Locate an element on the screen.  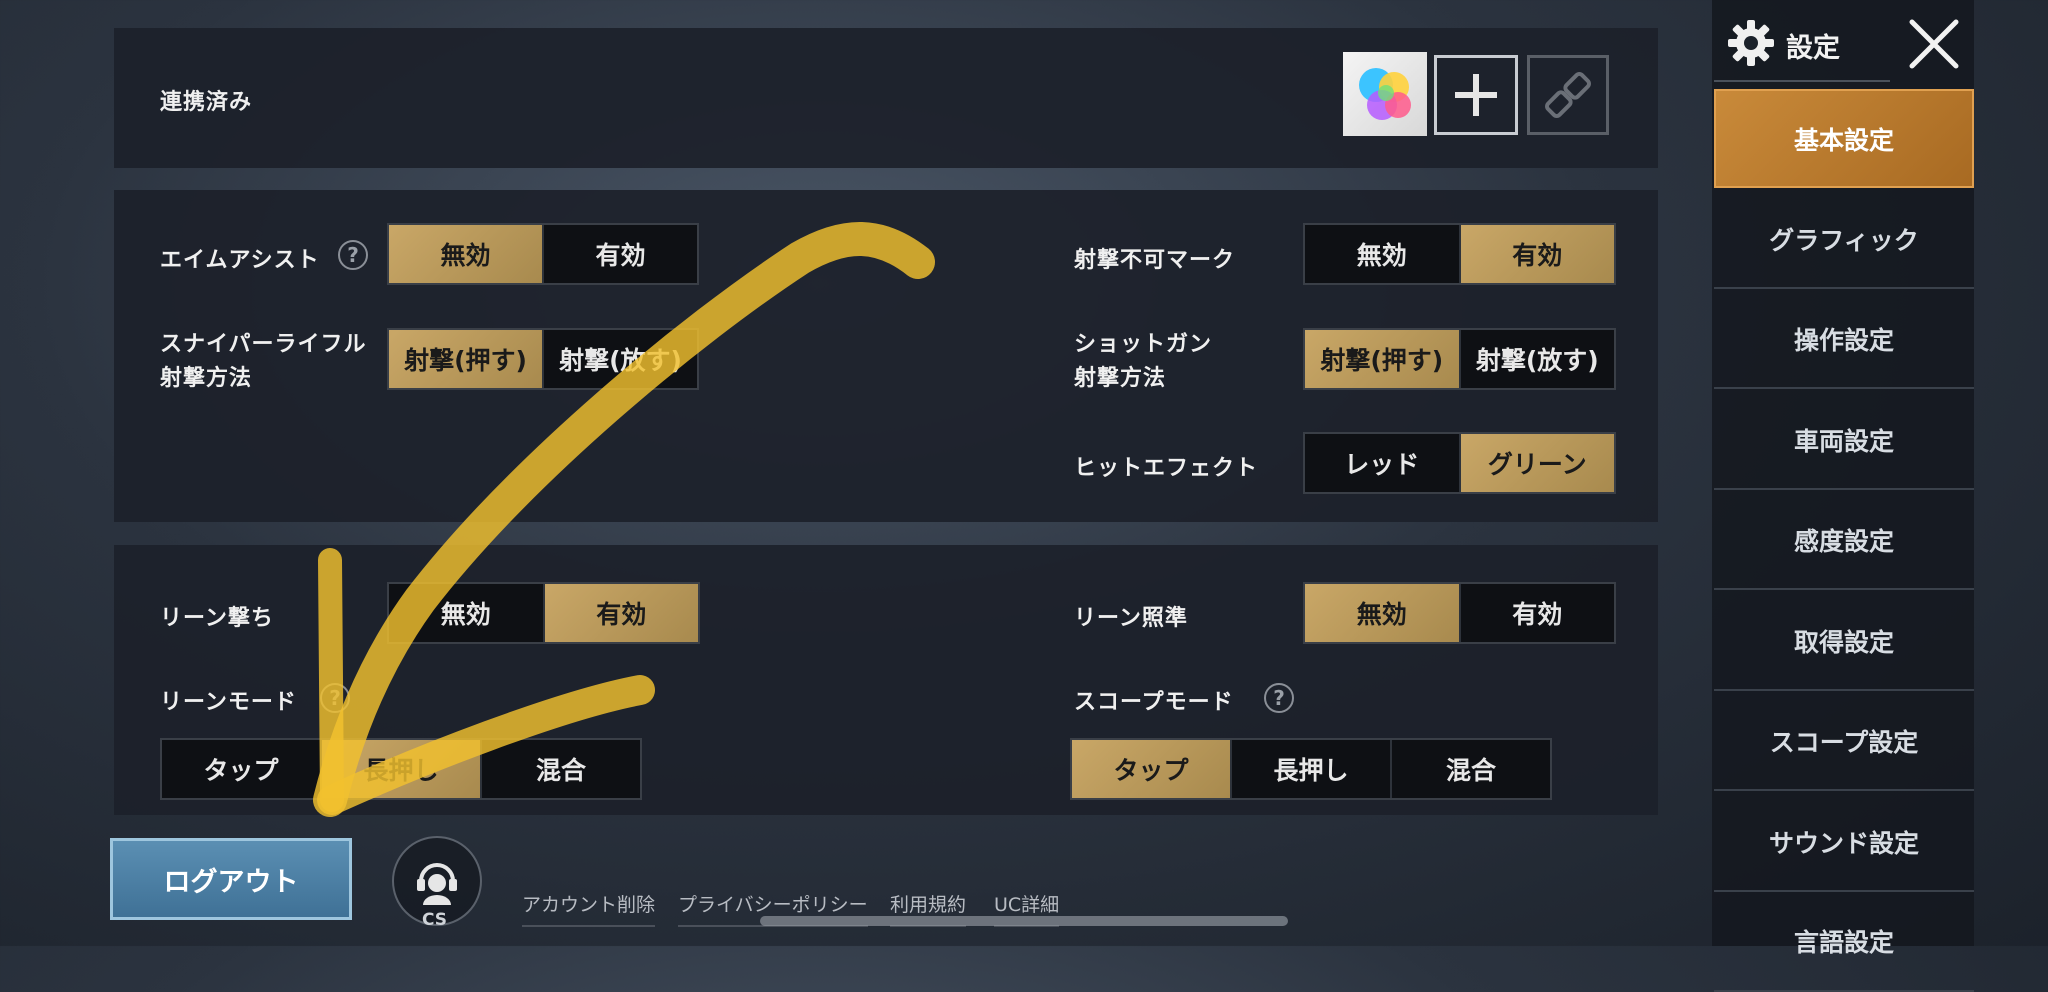
sidebar-item-scope: スコープ設定 is located at coordinates (1844, 741).